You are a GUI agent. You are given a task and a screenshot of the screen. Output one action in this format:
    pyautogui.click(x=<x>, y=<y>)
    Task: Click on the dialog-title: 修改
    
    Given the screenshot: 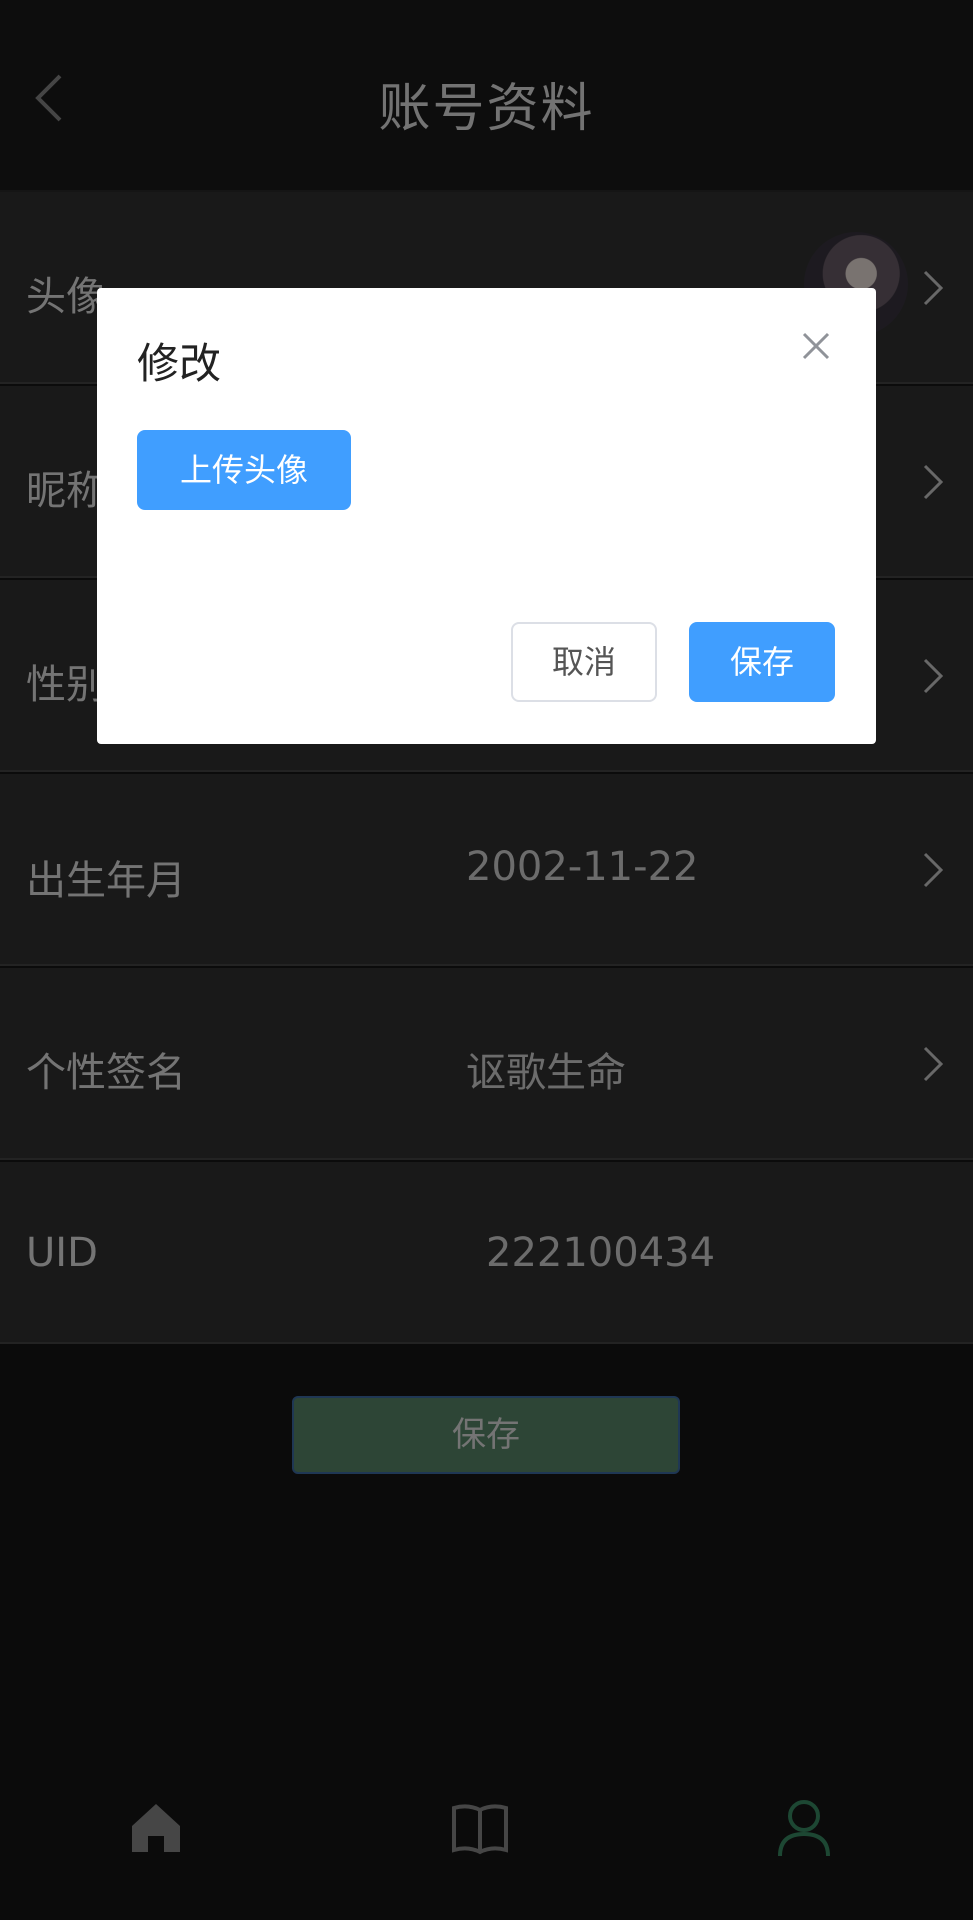 What is the action you would take?
    pyautogui.click(x=179, y=363)
    